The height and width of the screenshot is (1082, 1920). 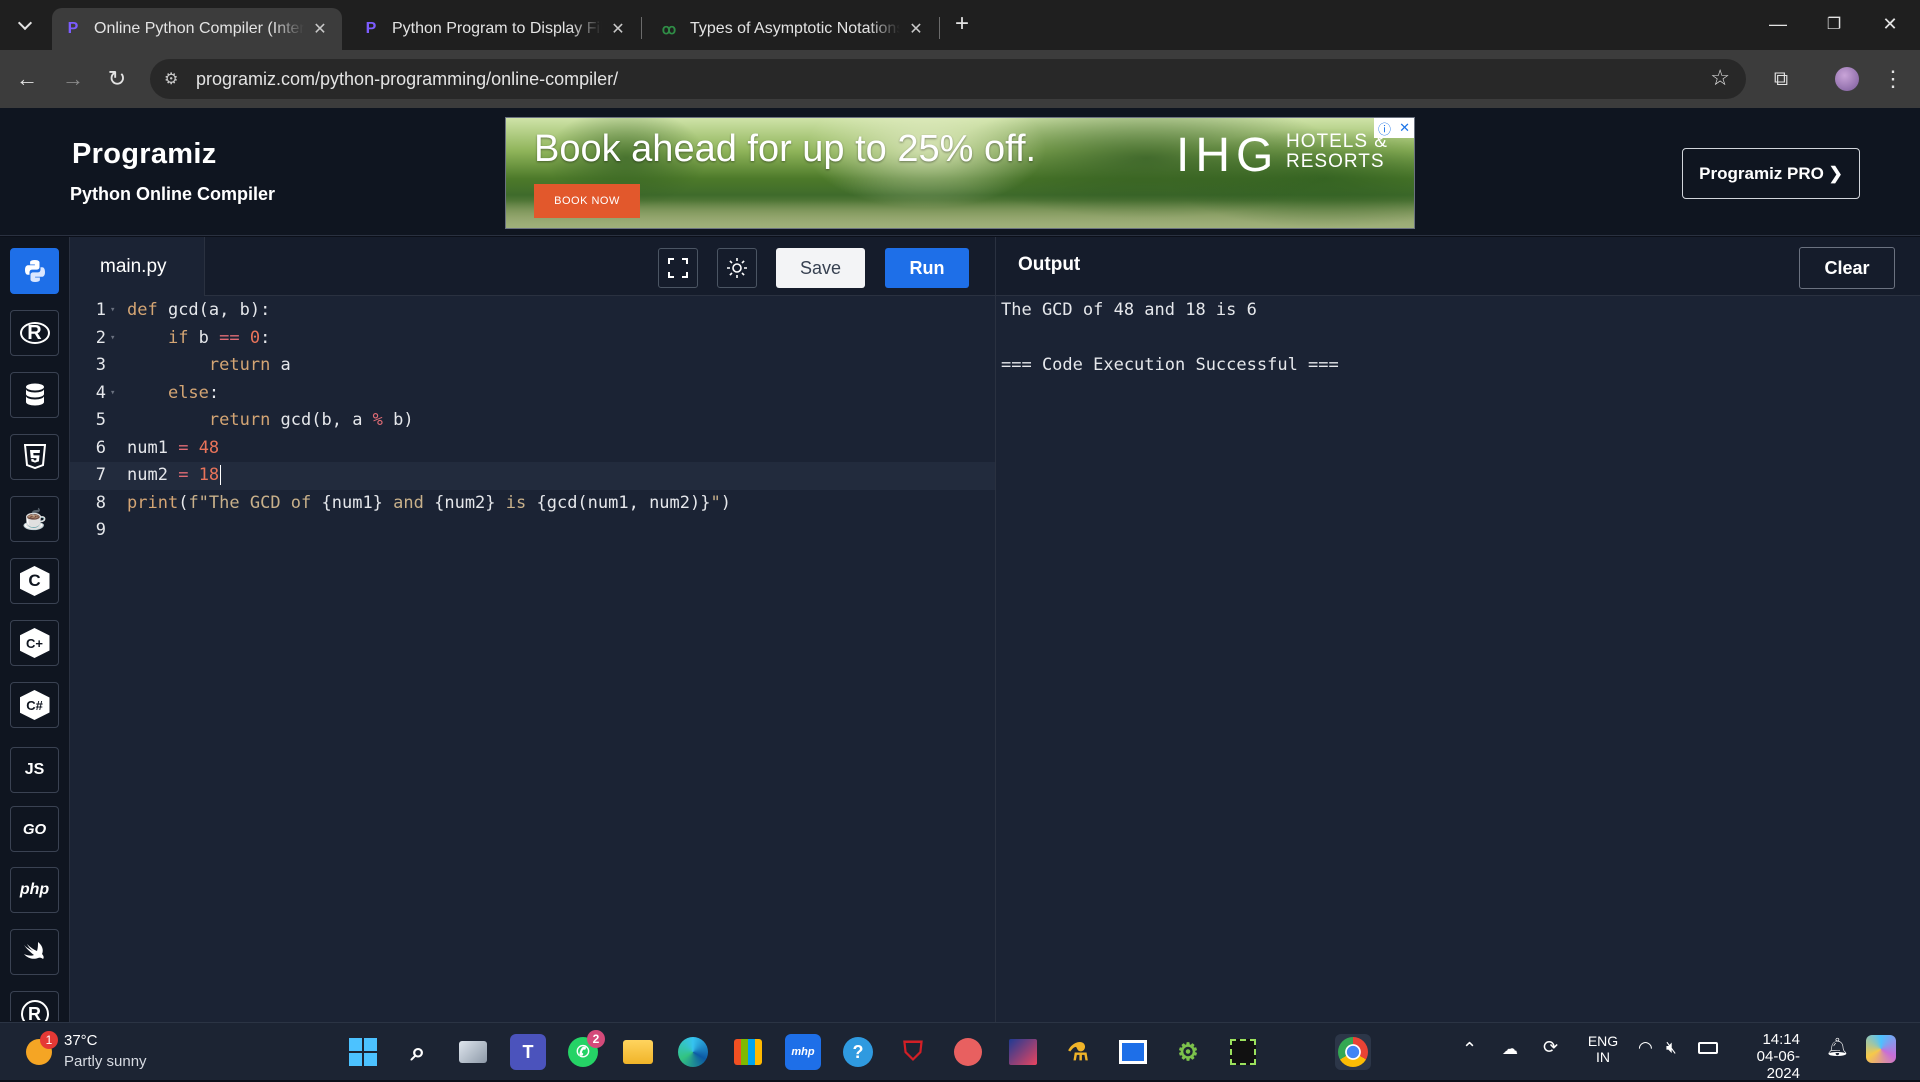 What do you see at coordinates (73, 79) in the screenshot?
I see `forward-button: →` at bounding box center [73, 79].